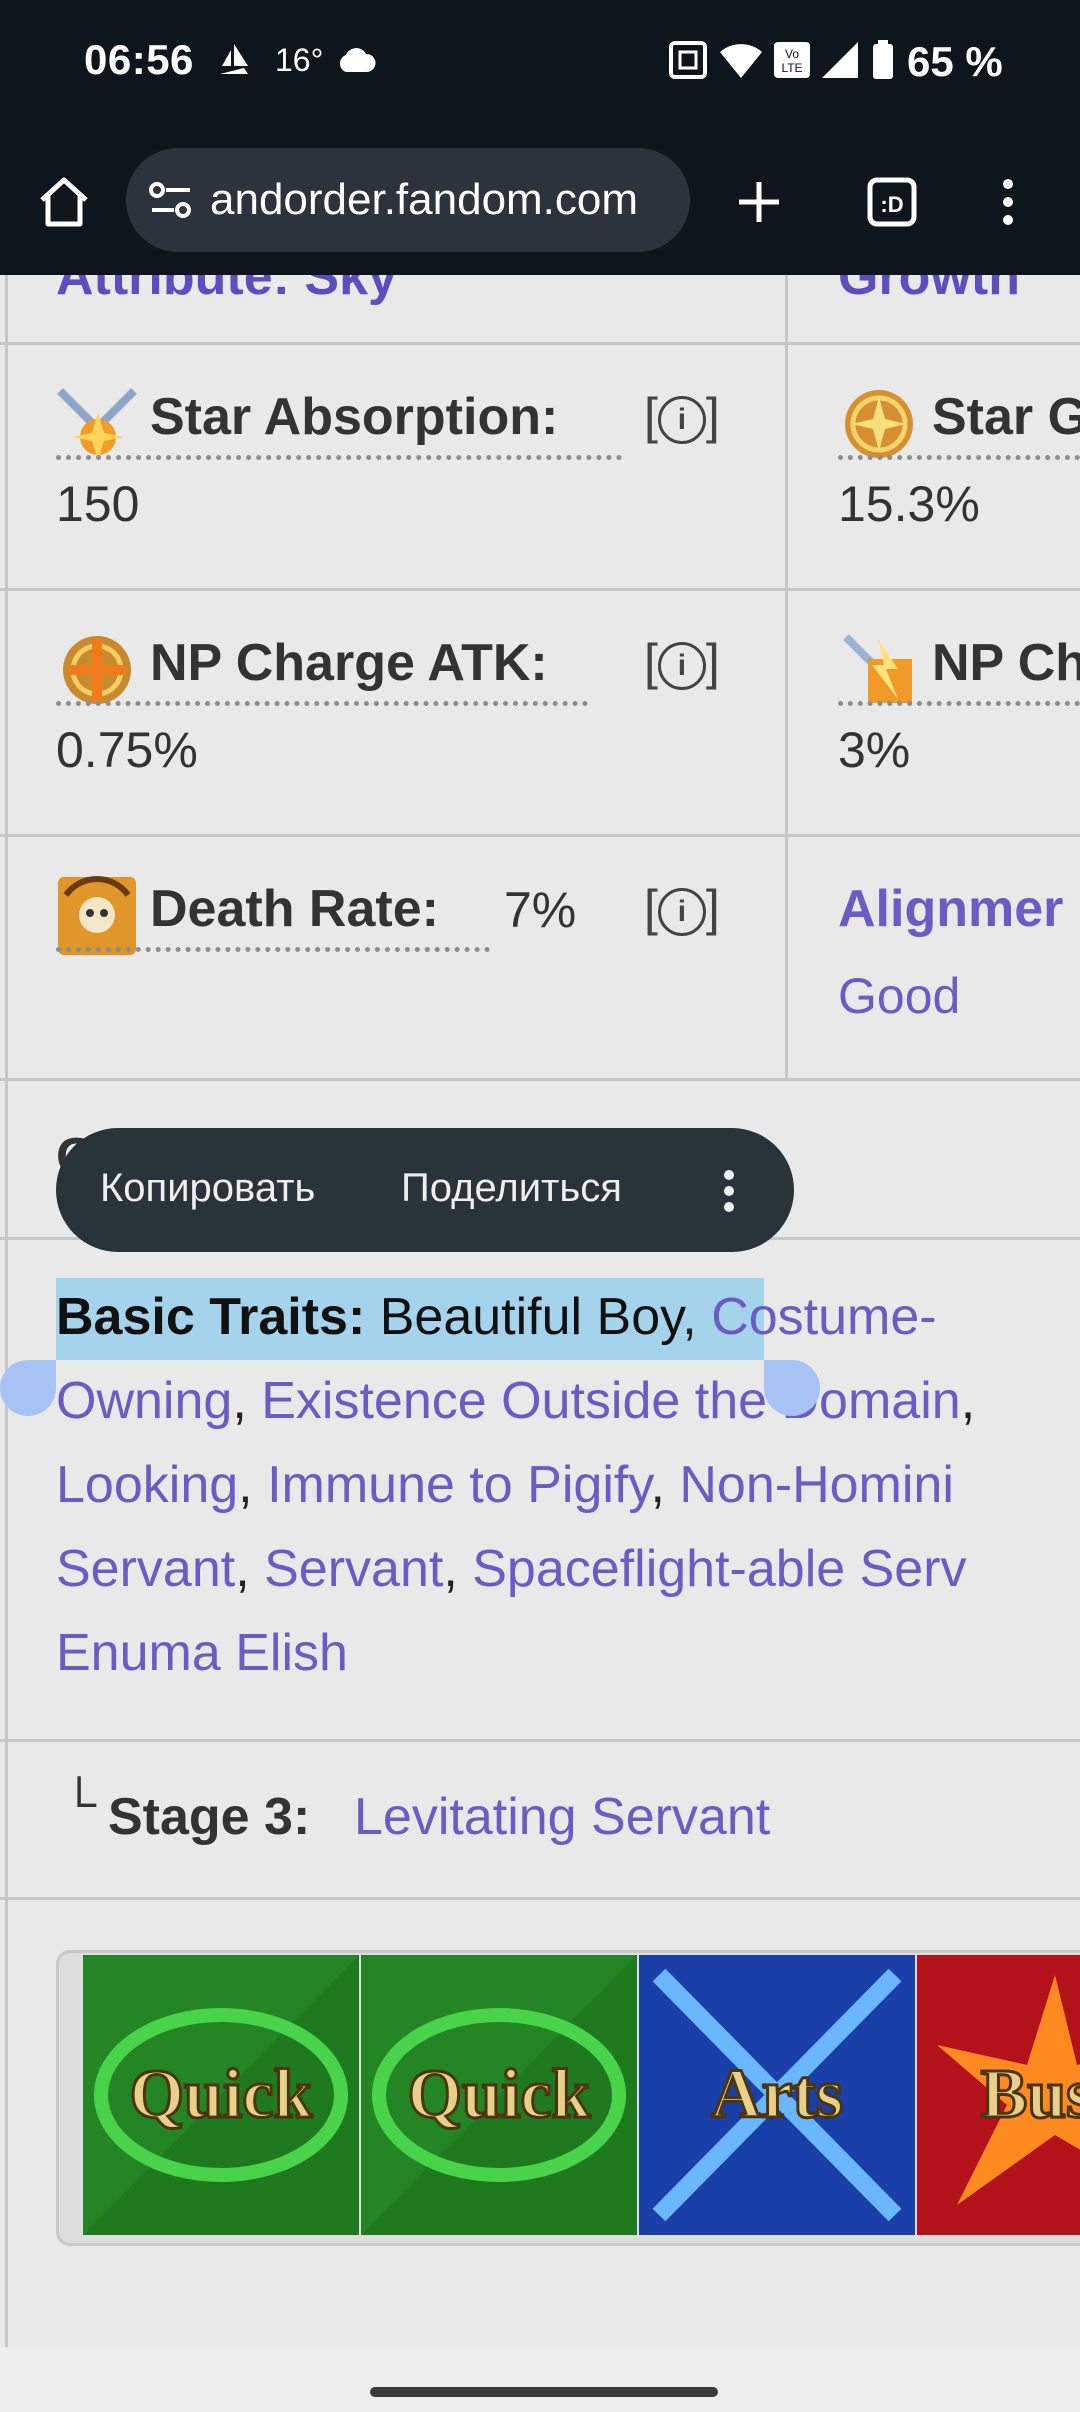 The image size is (1080, 2412). I want to click on np-charge-atk-info: [i], so click(682, 662).